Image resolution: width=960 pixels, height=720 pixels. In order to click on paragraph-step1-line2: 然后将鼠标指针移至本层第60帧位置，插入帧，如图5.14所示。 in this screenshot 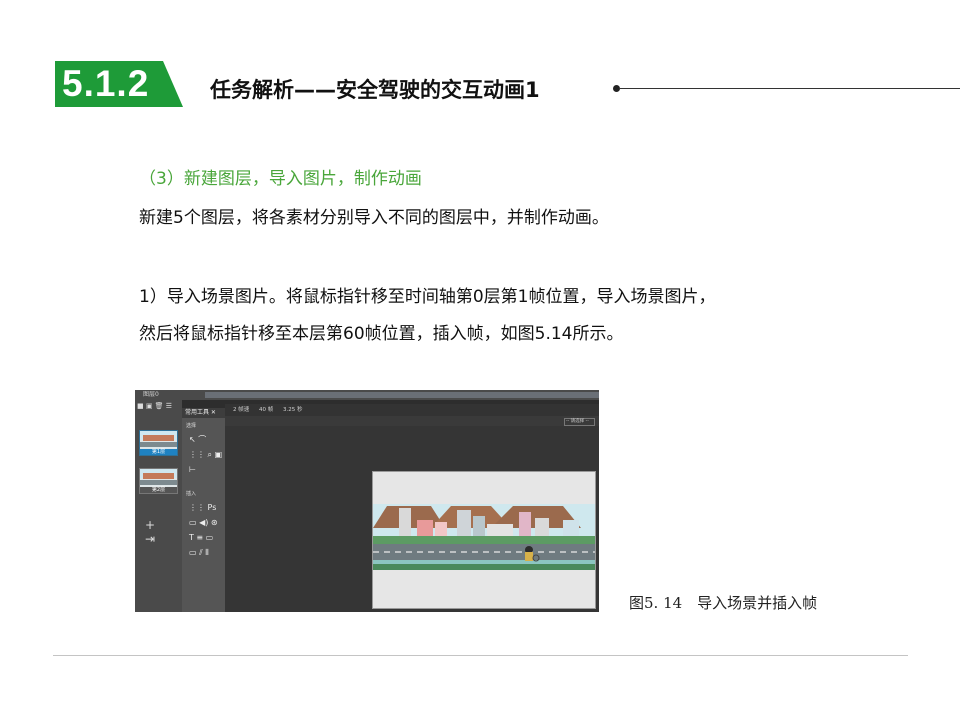, I will do `click(381, 334)`.